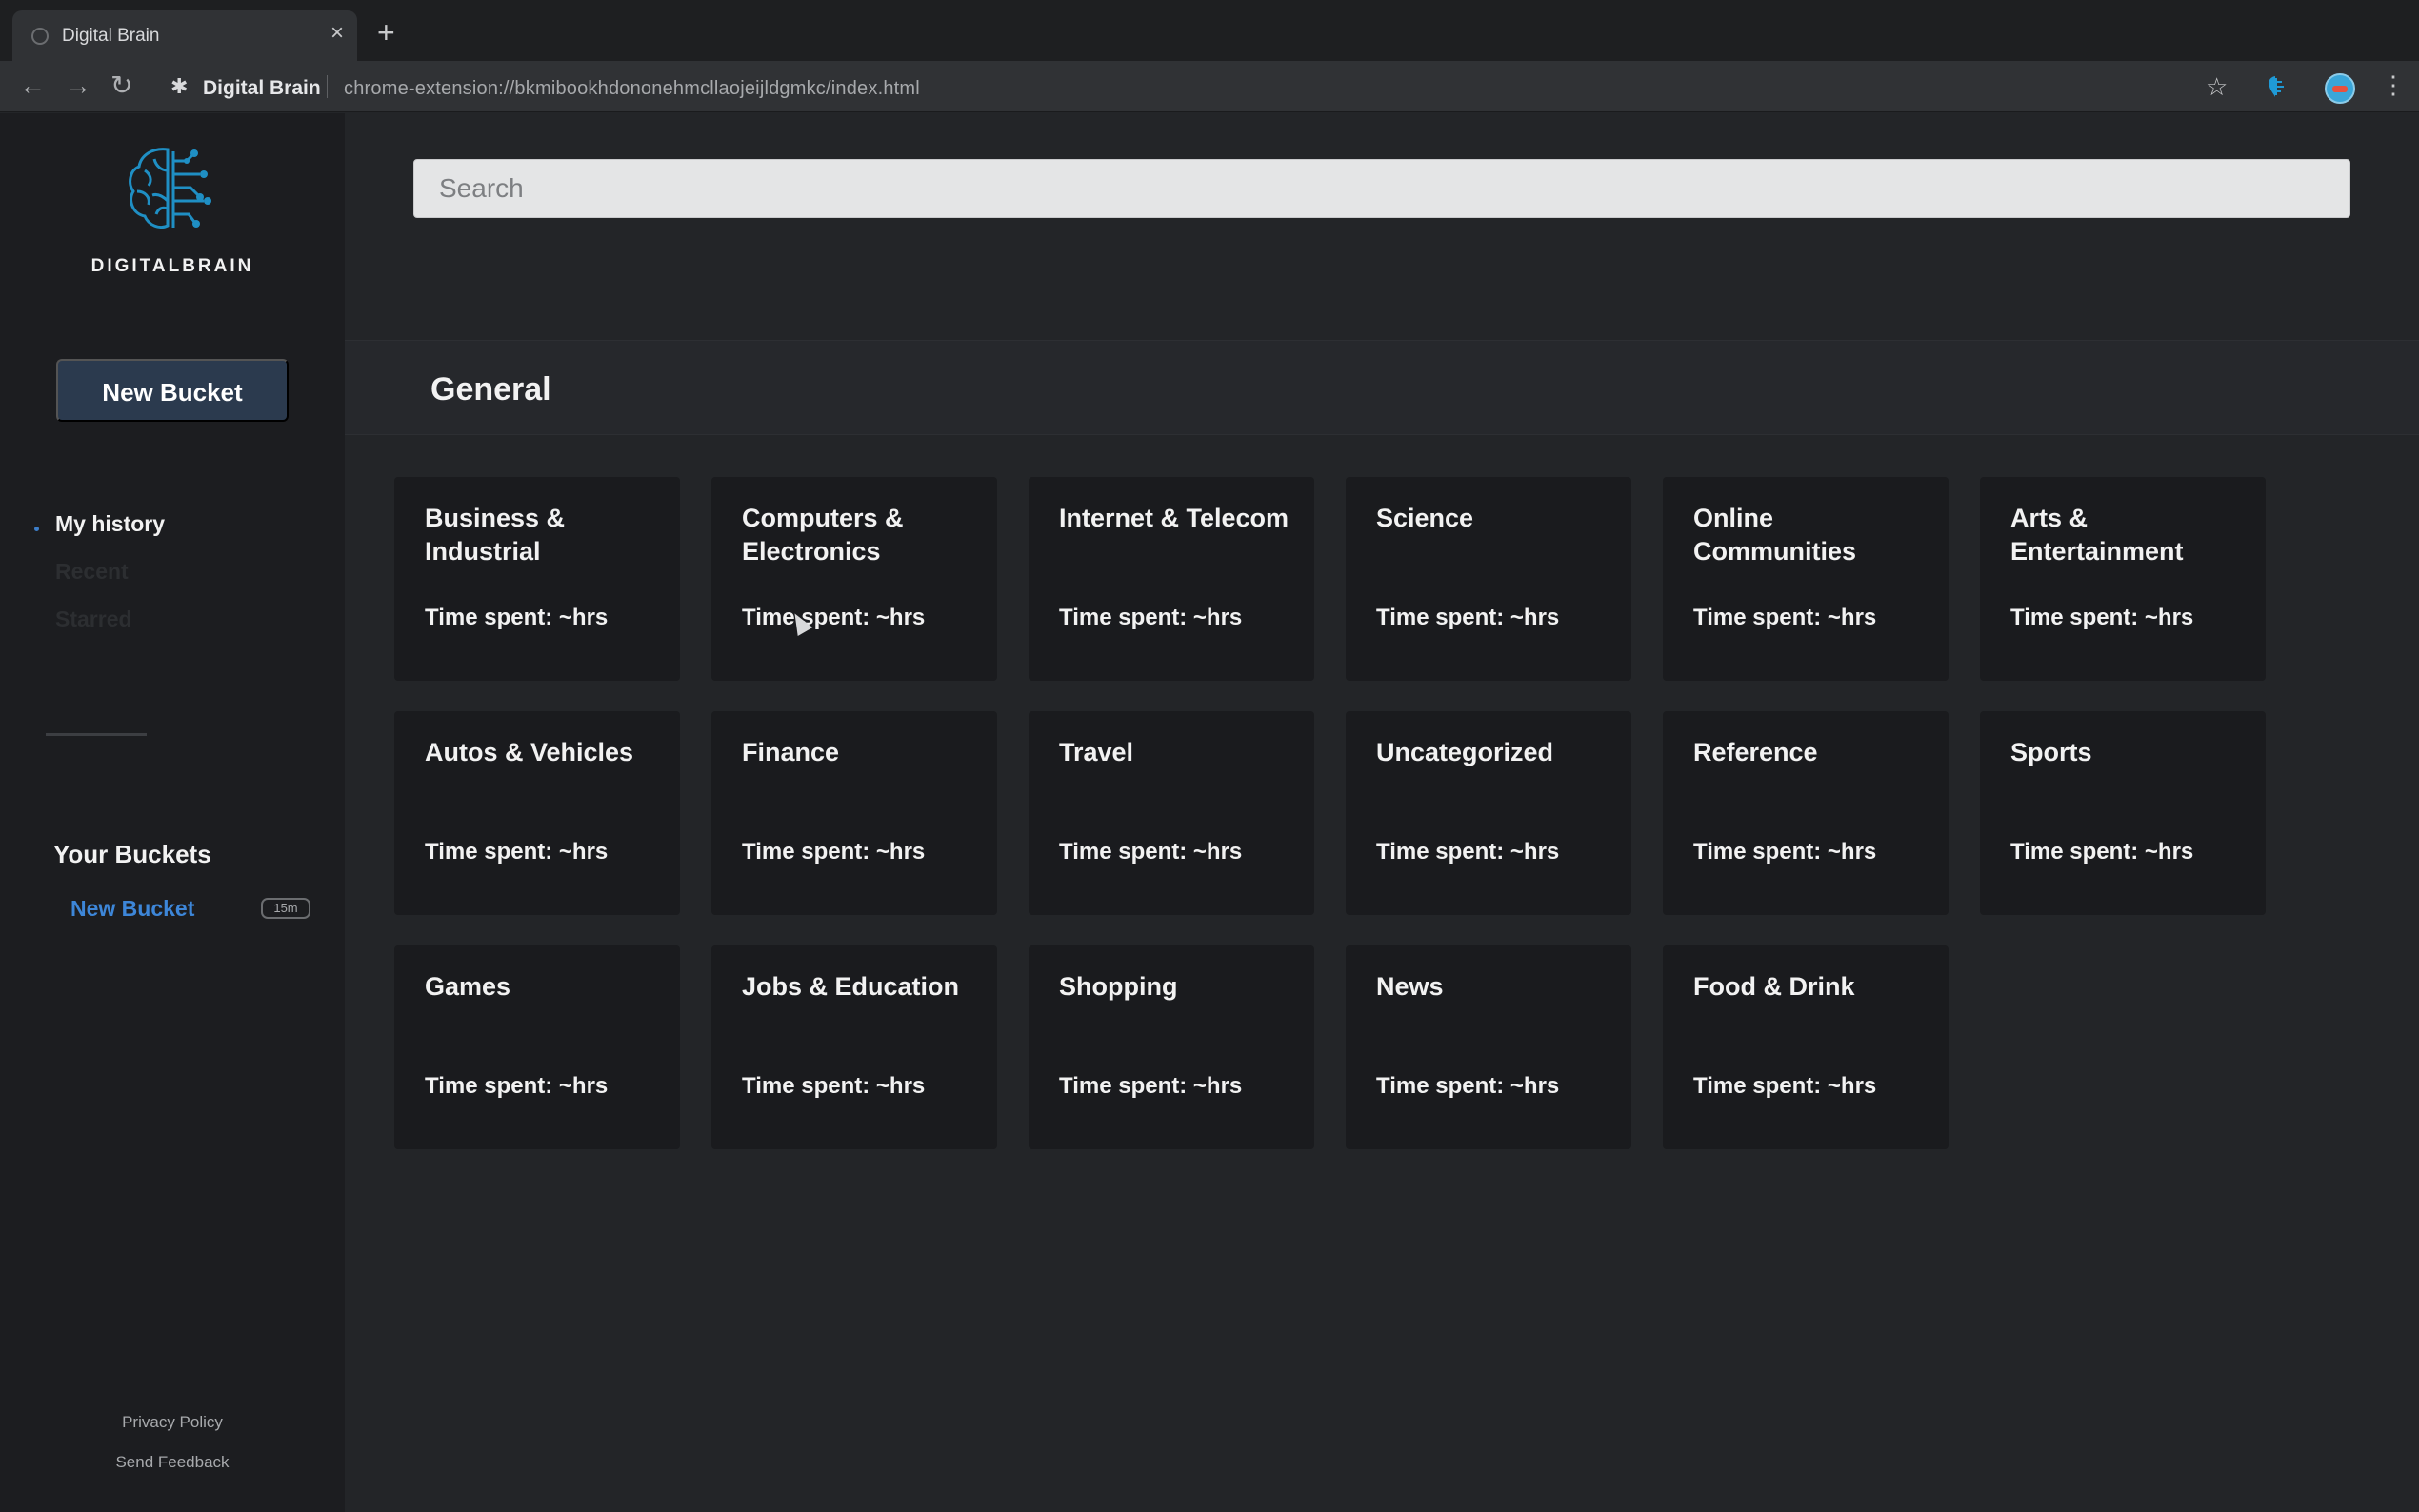 Image resolution: width=2419 pixels, height=1512 pixels. I want to click on category-card-uncategorized: Uncategorized Time spent: ~hrs, so click(1488, 813).